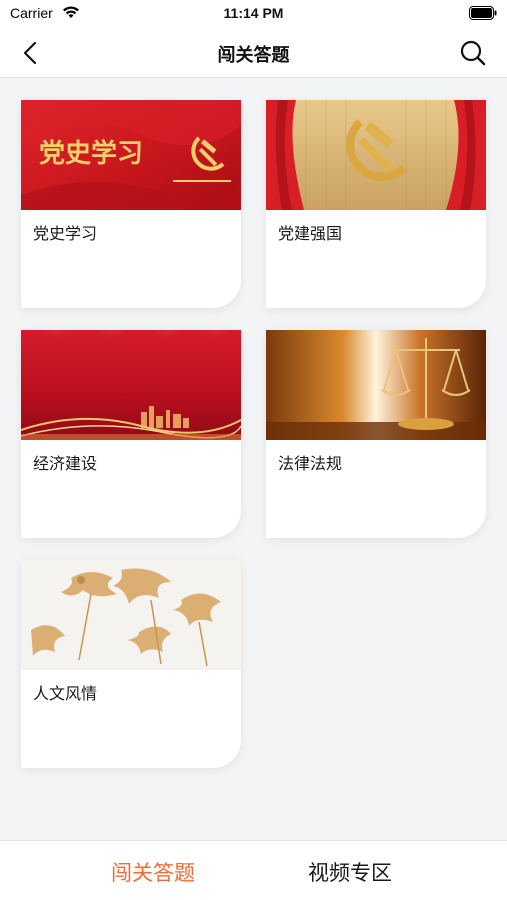 This screenshot has height=900, width=507. I want to click on category-card-law: 法律法规, so click(376, 434).